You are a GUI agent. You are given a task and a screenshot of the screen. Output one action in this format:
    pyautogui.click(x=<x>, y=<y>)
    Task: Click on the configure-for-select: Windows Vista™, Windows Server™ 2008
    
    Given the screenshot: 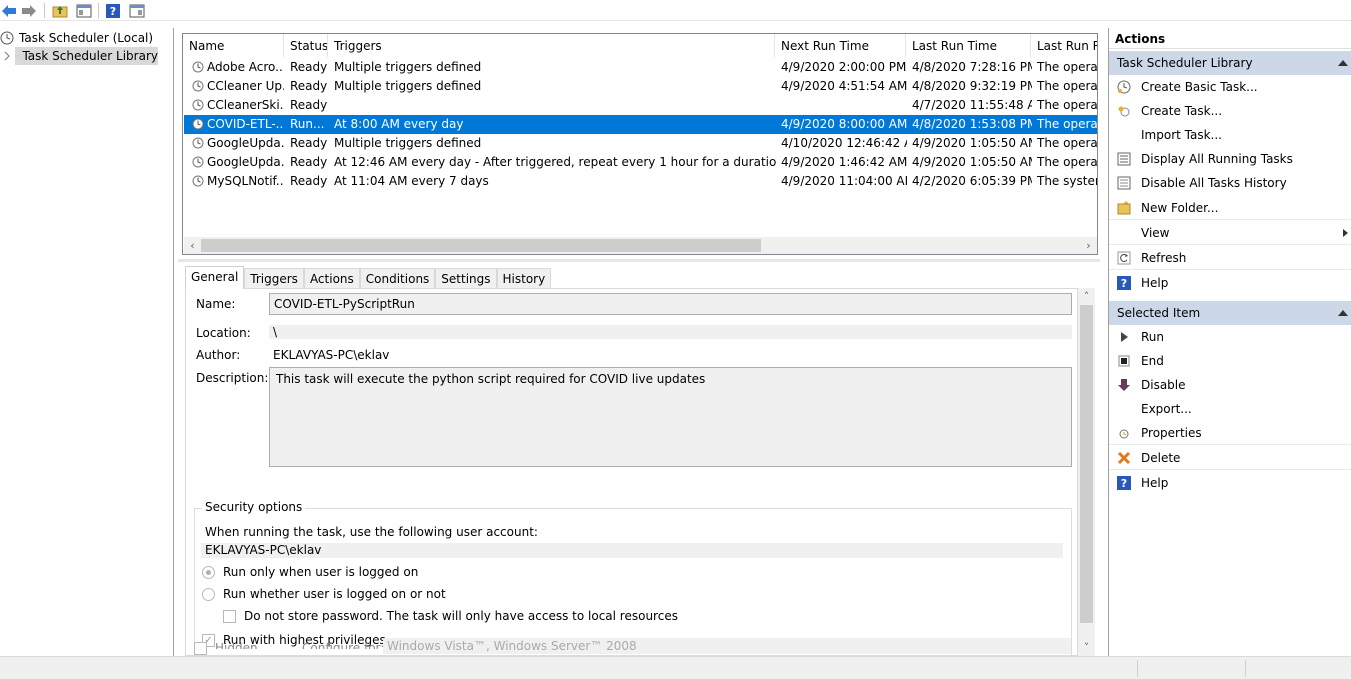 What is the action you would take?
    pyautogui.click(x=727, y=646)
    